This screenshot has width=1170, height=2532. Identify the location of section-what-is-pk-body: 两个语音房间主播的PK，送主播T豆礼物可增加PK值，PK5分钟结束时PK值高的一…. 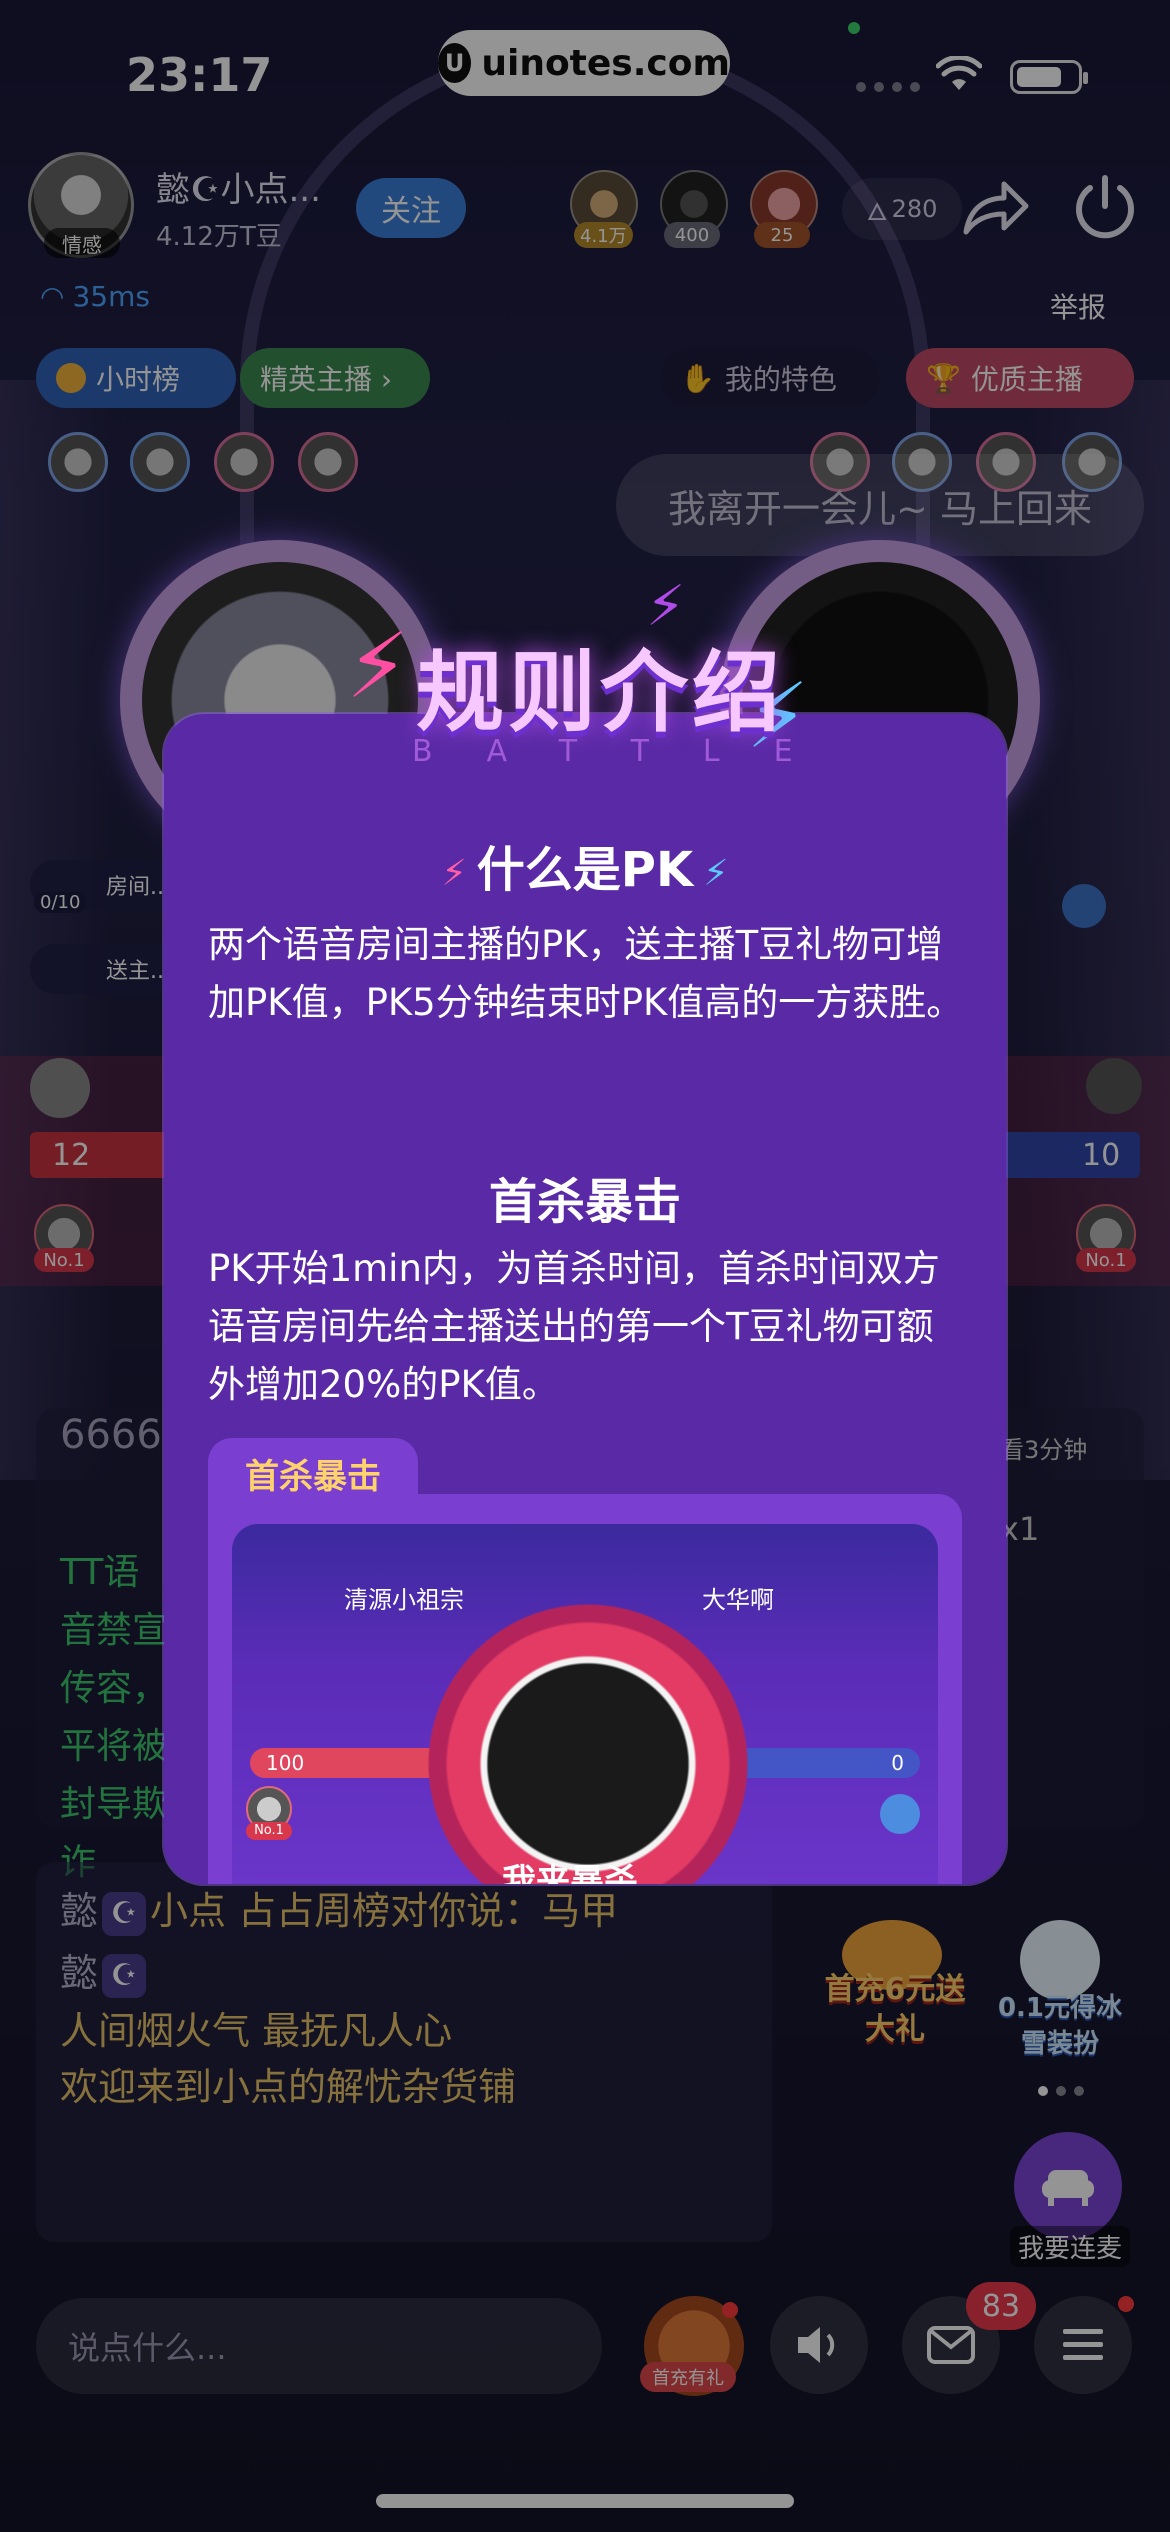
(586, 973).